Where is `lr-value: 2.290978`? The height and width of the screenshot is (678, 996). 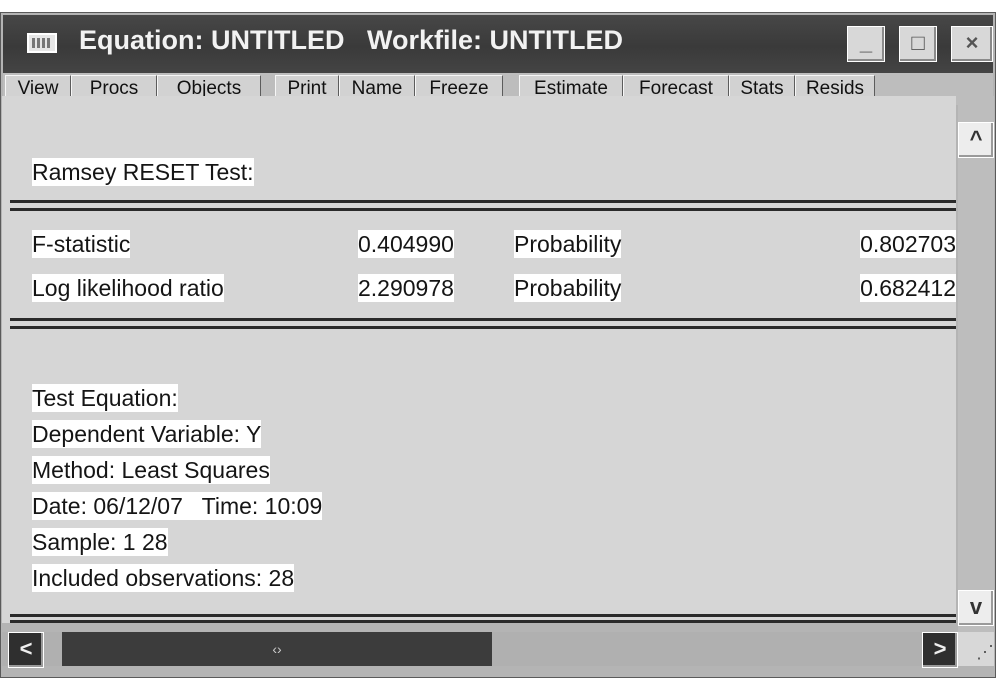 lr-value: 2.290978 is located at coordinates (406, 288).